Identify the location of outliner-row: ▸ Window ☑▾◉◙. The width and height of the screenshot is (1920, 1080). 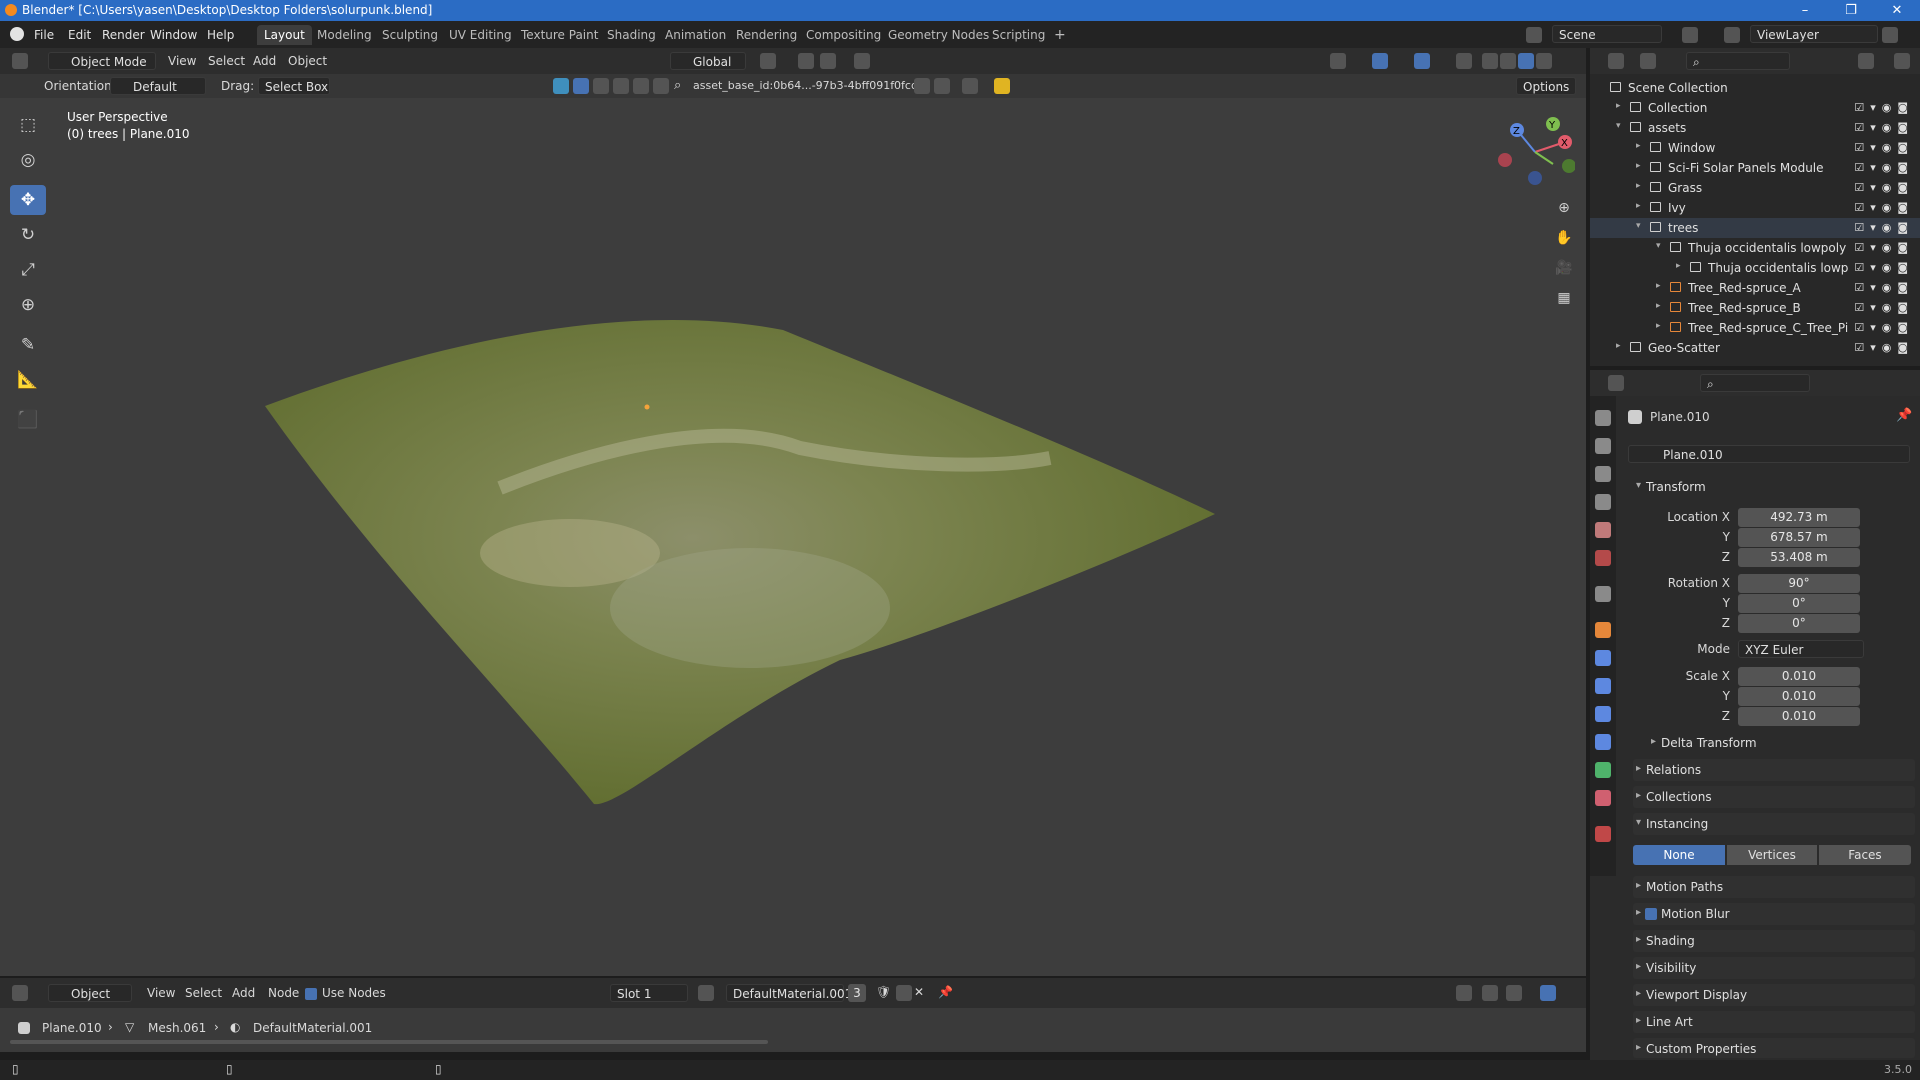
(1755, 148).